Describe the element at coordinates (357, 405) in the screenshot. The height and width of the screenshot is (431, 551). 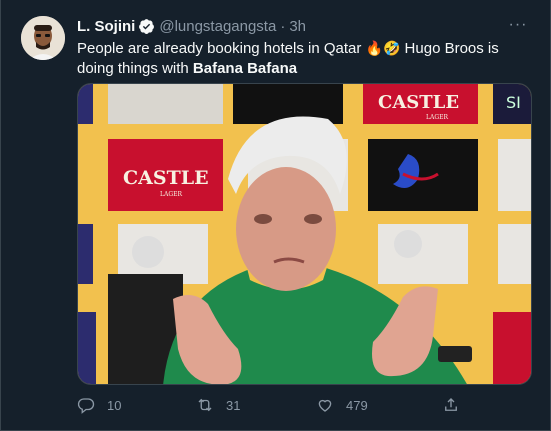
I see `like-count: 479` at that location.